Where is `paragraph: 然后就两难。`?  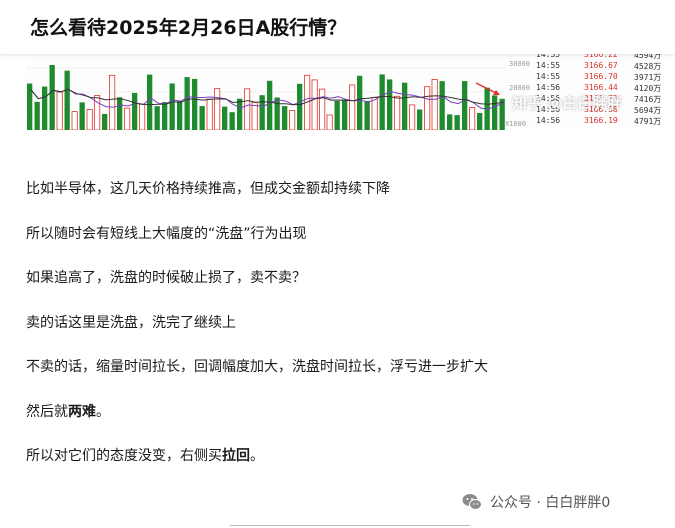 paragraph: 然后就两难。 is located at coordinates (68, 411).